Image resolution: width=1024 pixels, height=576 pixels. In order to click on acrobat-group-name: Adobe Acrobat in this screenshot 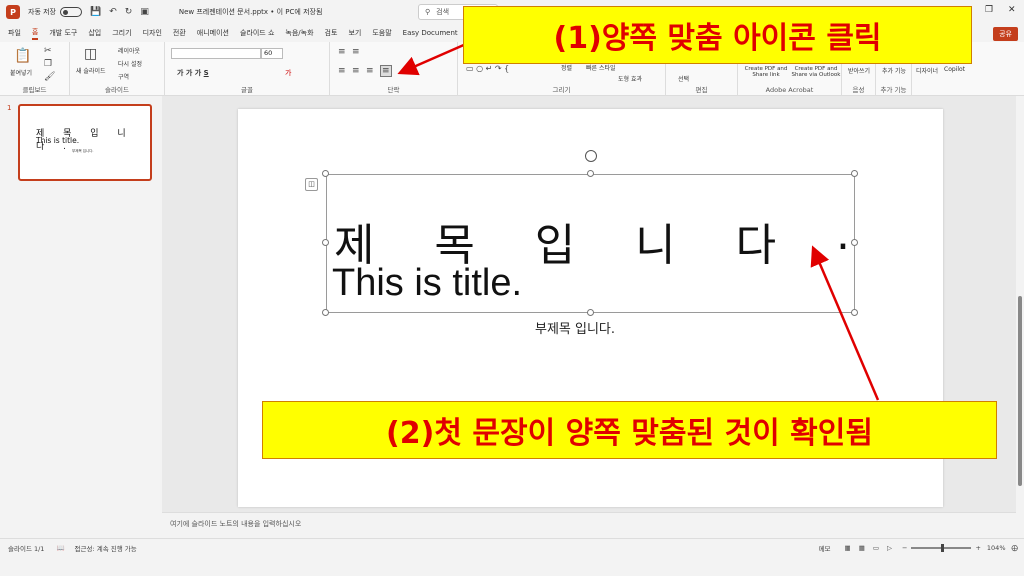, I will do `click(789, 90)`.